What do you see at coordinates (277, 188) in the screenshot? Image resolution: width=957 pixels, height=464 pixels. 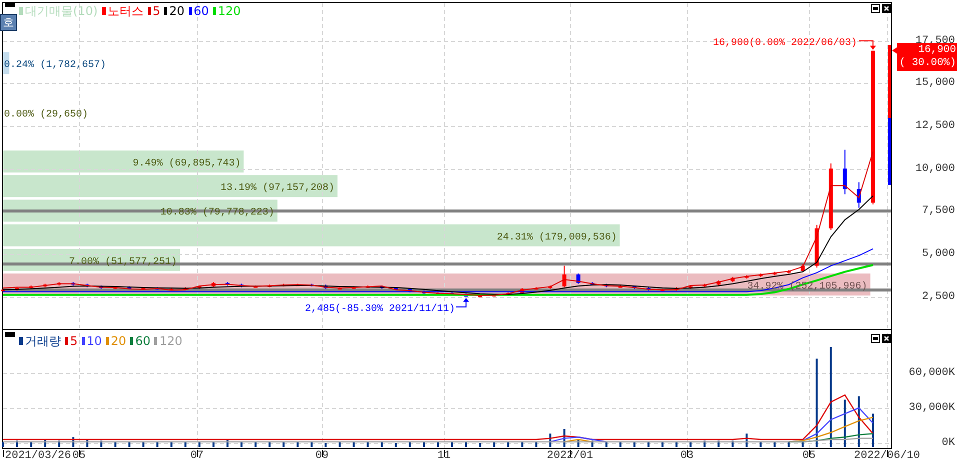 I see `volume-profile-label: 13.19% (97,157,208)` at bounding box center [277, 188].